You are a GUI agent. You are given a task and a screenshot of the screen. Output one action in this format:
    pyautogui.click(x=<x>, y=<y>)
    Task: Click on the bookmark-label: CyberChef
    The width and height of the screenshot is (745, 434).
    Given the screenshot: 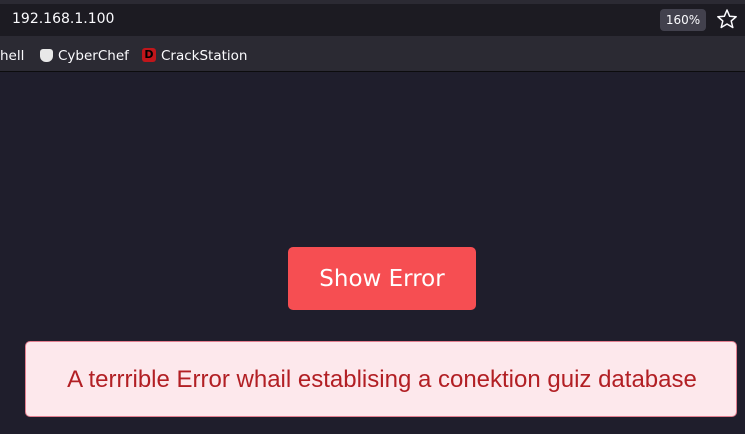 What is the action you would take?
    pyautogui.click(x=93, y=56)
    